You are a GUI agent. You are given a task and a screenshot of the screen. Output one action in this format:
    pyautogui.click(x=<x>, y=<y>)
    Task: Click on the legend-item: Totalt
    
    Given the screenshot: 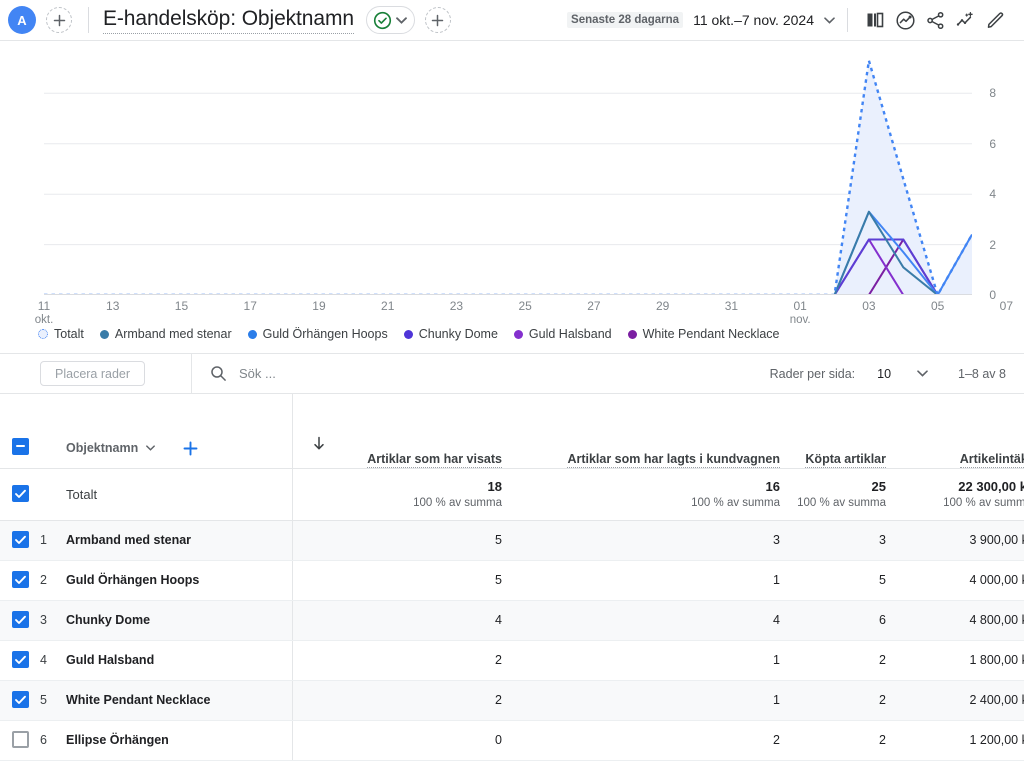 What is the action you would take?
    pyautogui.click(x=61, y=334)
    